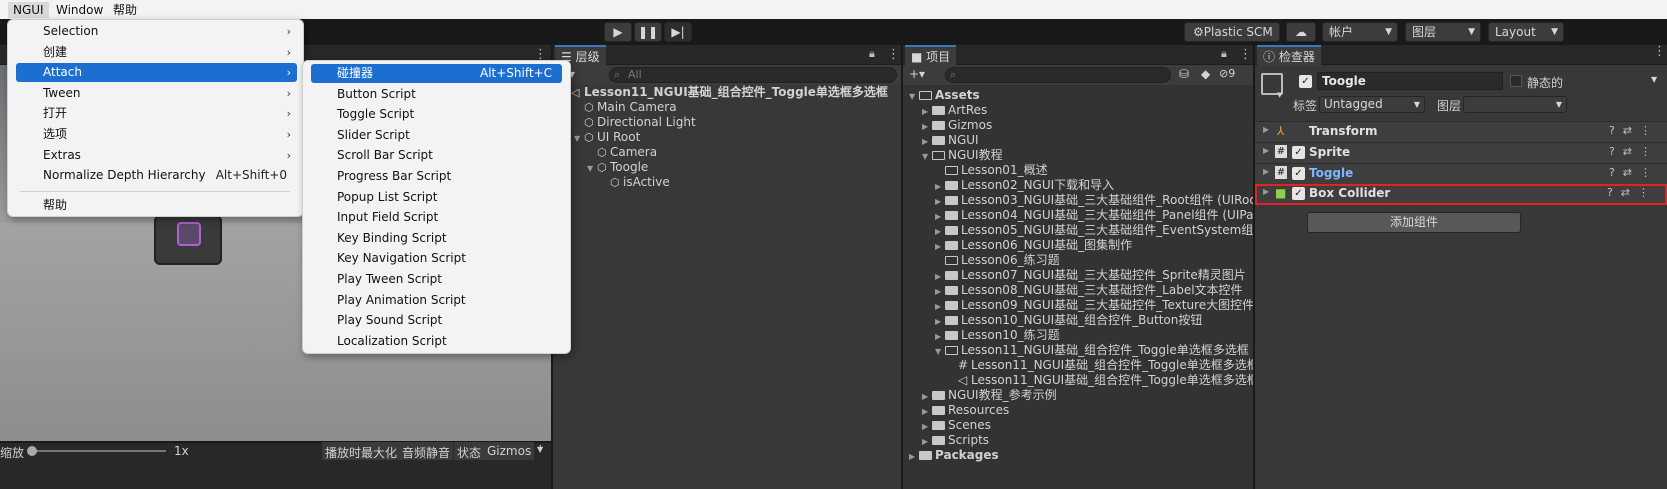 The image size is (1667, 489). Describe the element at coordinates (724, 92) in the screenshot. I see `hierarchy-scene-row: ▼◁Lesson11_NGUI基础_组合控件_Toggle单选框多选框` at that location.